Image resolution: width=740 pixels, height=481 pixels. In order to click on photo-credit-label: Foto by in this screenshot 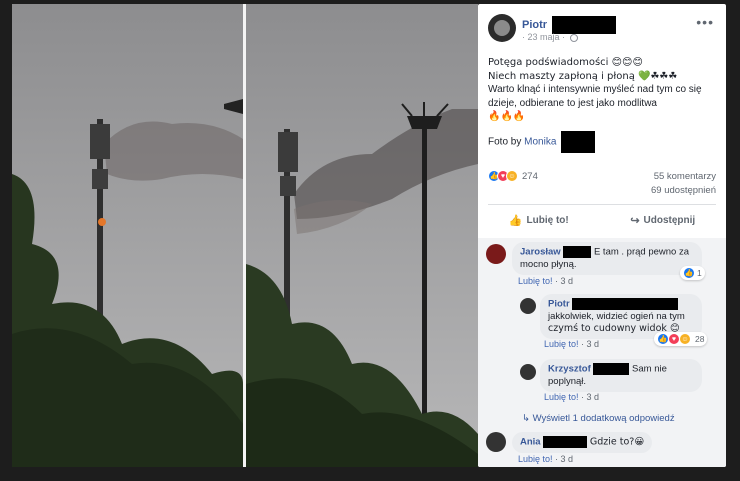, I will do `click(505, 142)`.